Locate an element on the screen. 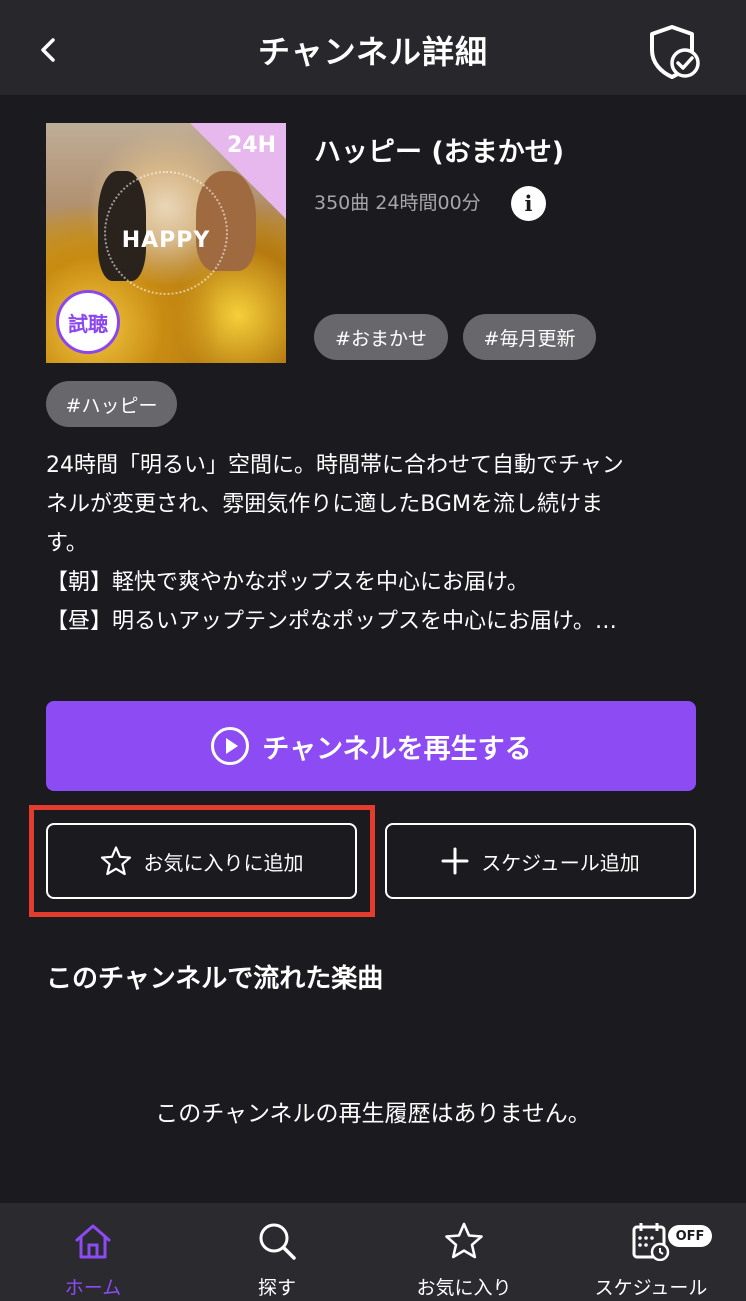 The width and height of the screenshot is (746, 1301). history-empty-message: このチャンネルの再生履歴はありません。 is located at coordinates (373, 1114).